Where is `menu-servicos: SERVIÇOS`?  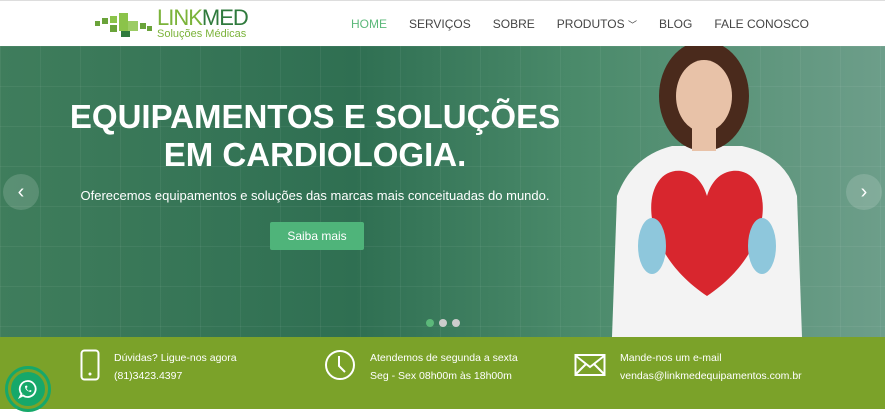
menu-servicos: SERVIÇOS is located at coordinates (440, 24).